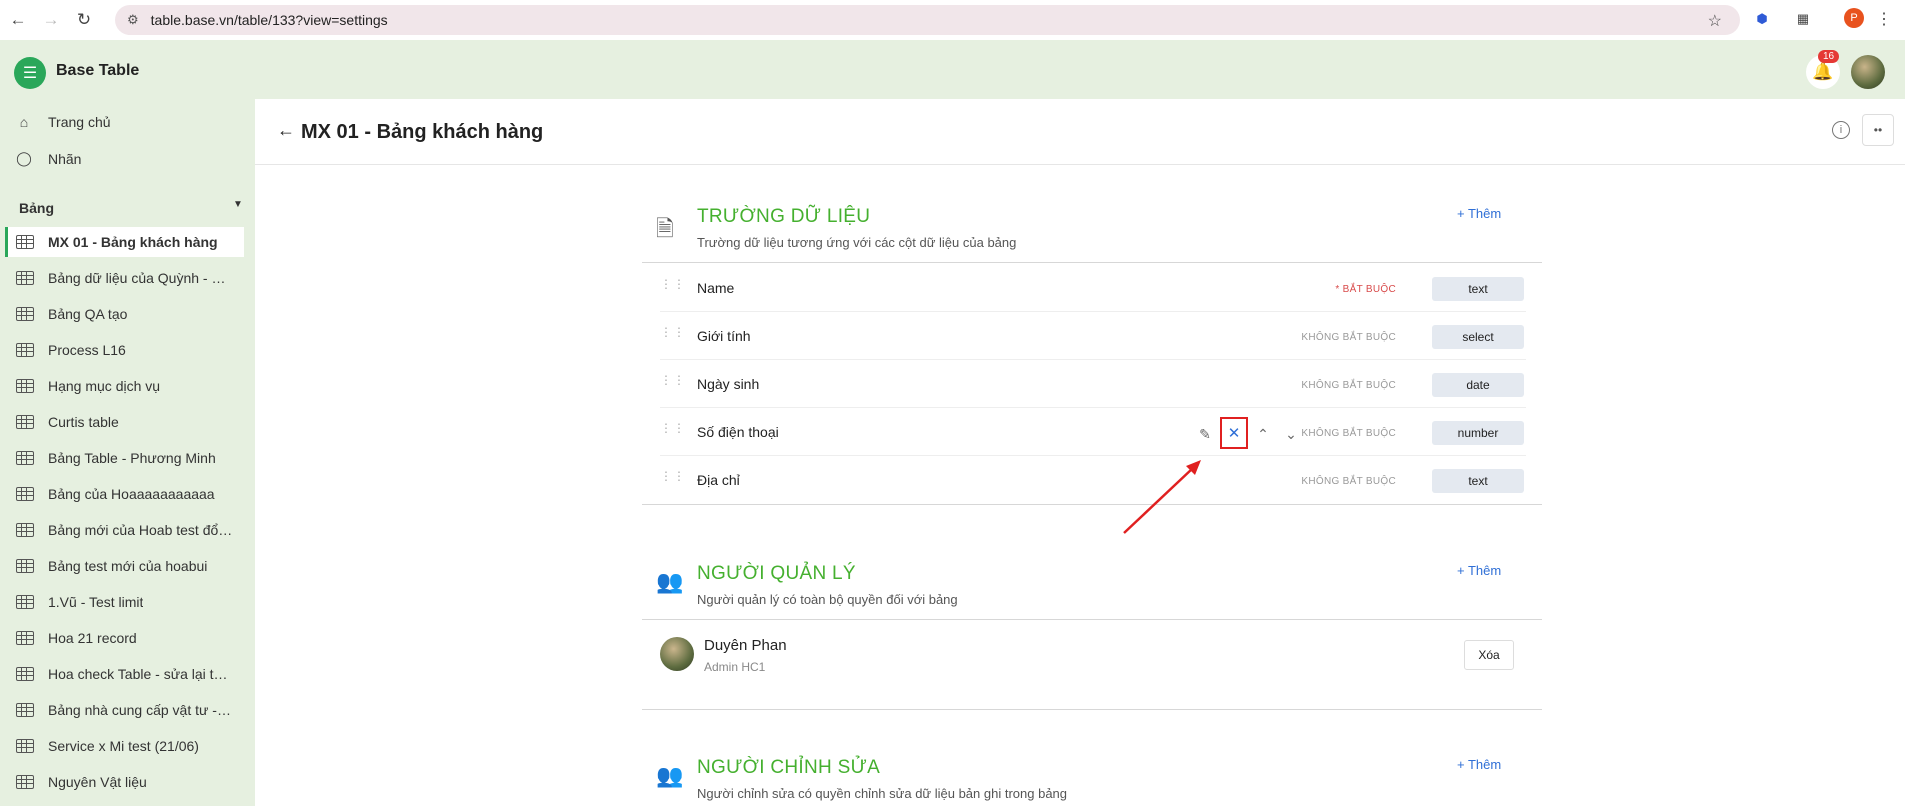  Describe the element at coordinates (1291, 435) in the screenshot. I see `chevron-down-icon: ⌄` at that location.